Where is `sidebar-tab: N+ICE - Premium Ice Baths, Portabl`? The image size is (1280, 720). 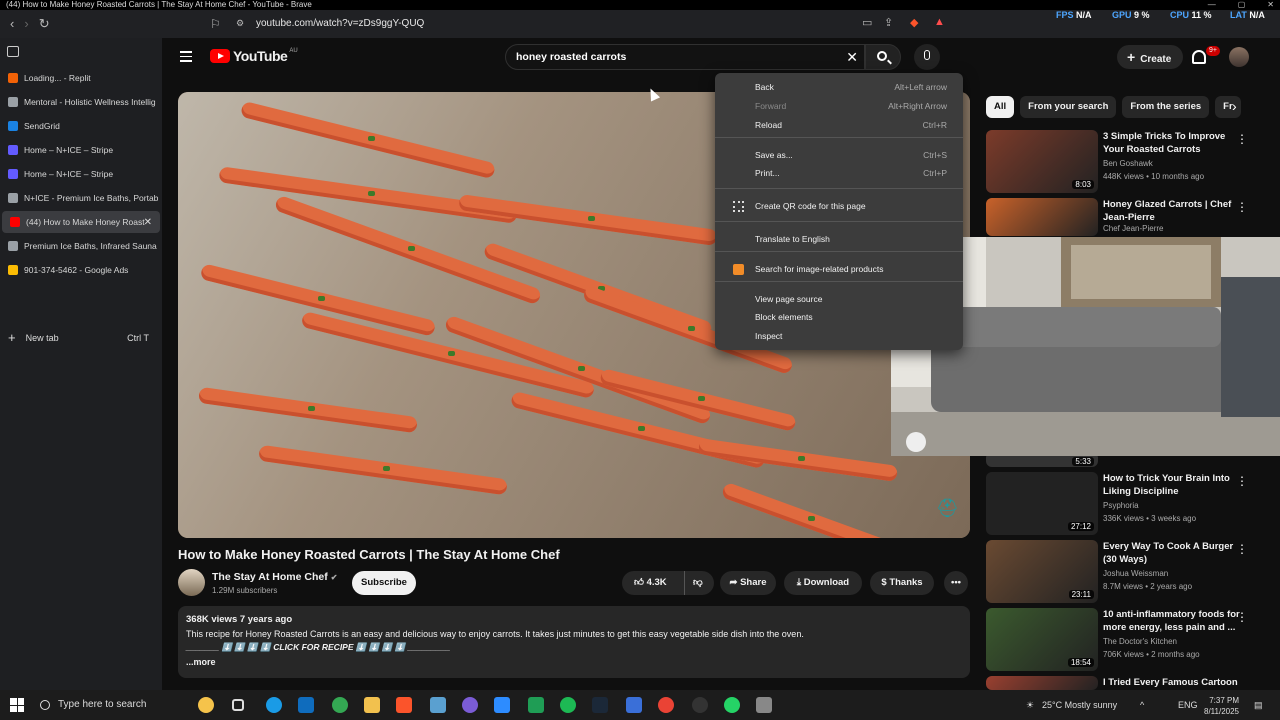 sidebar-tab: N+ICE - Premium Ice Baths, Portabl is located at coordinates (79, 198).